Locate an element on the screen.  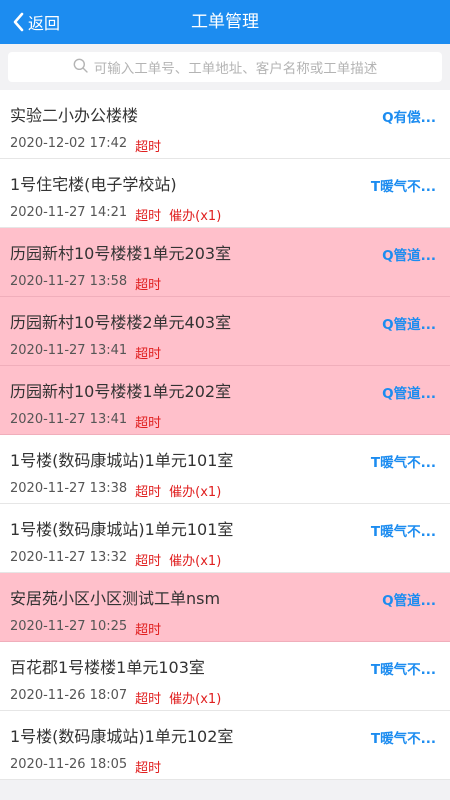
order-time: 2020-11-27 13:38 is located at coordinates (69, 488).